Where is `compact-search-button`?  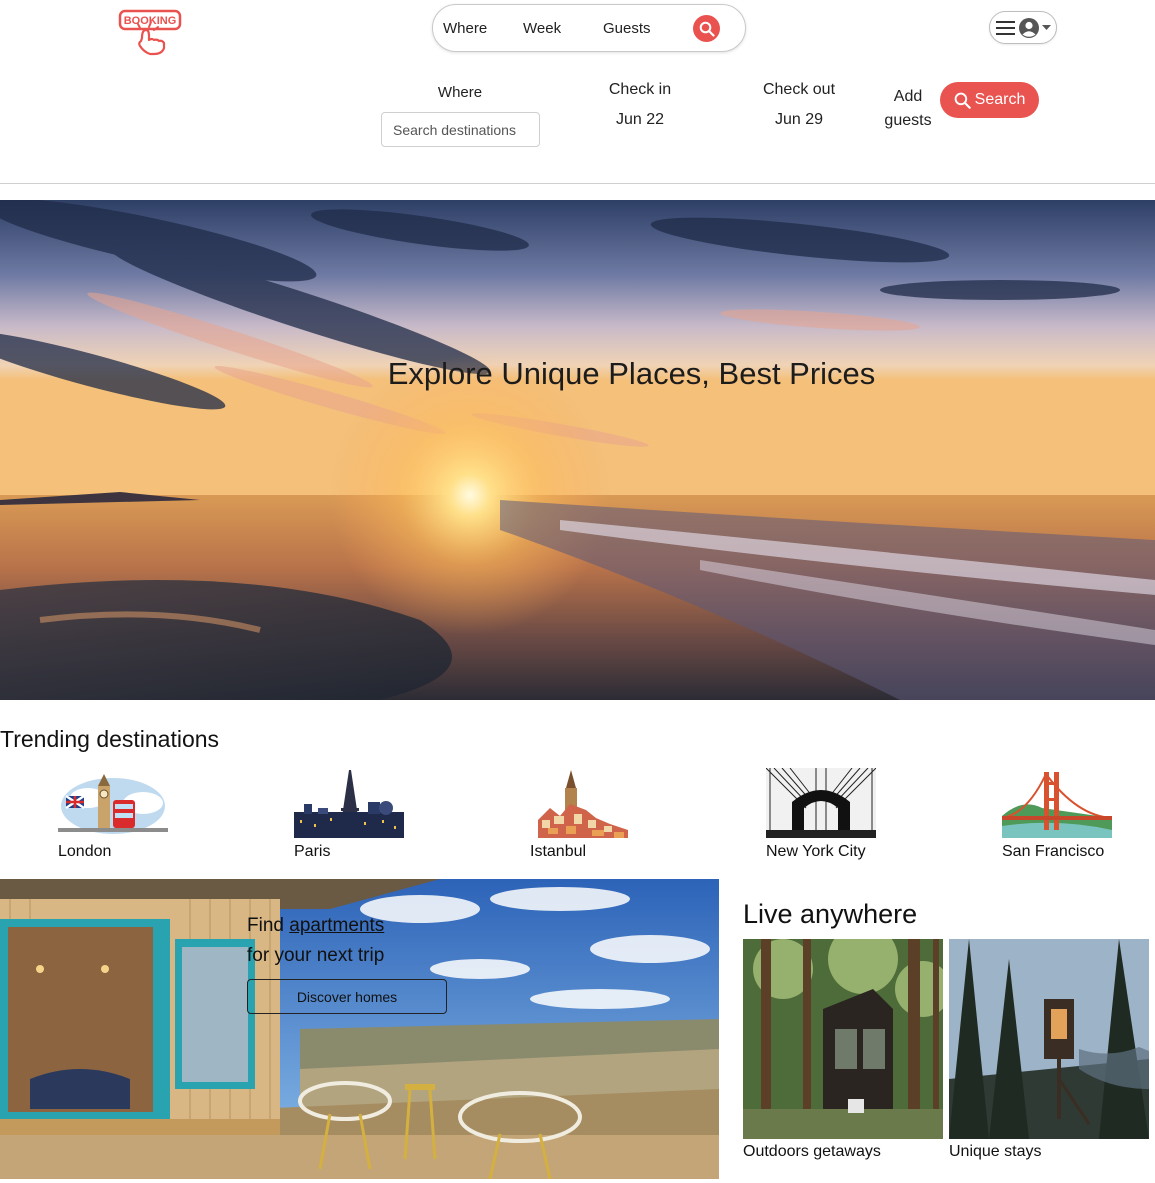
compact-search-button is located at coordinates (706, 28).